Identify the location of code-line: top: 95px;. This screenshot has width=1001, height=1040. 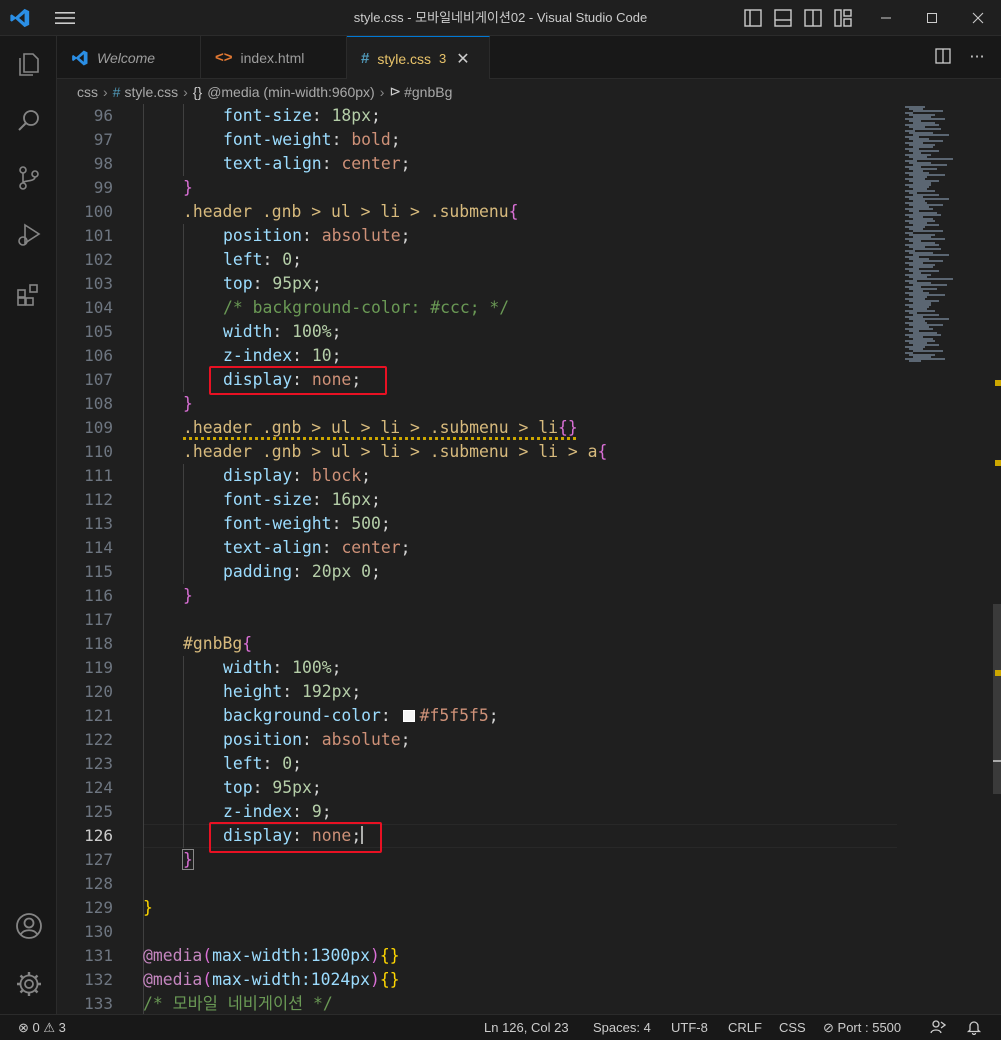
(272, 283).